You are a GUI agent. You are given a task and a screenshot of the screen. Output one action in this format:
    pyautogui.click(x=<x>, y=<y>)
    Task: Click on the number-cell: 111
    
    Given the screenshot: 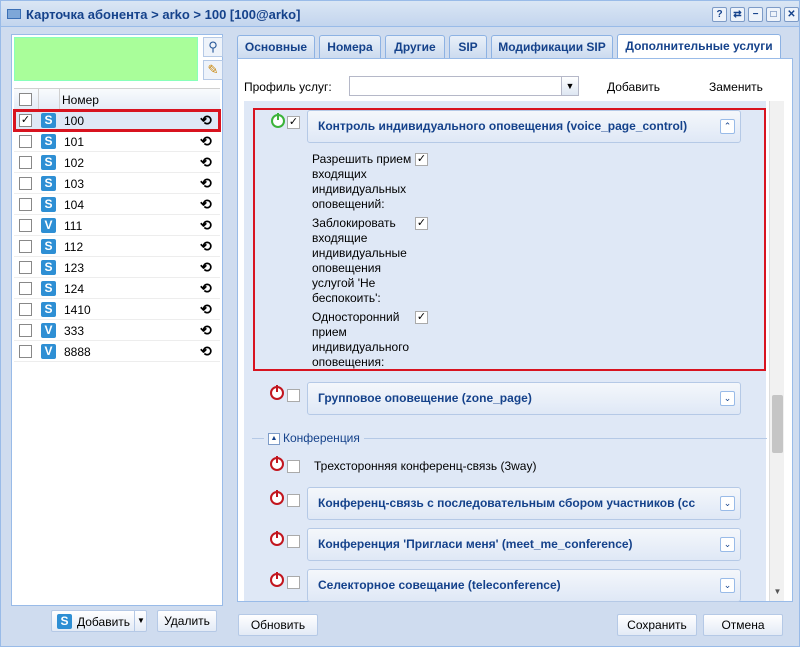 What is the action you would take?
    pyautogui.click(x=73, y=226)
    